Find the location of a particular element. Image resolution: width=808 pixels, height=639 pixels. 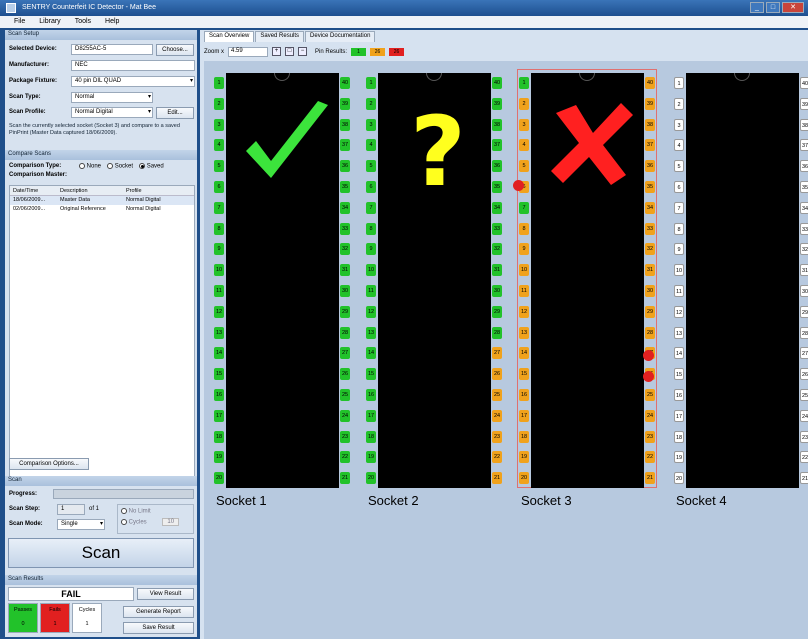

zoom-out-icon: − is located at coordinates (303, 51).